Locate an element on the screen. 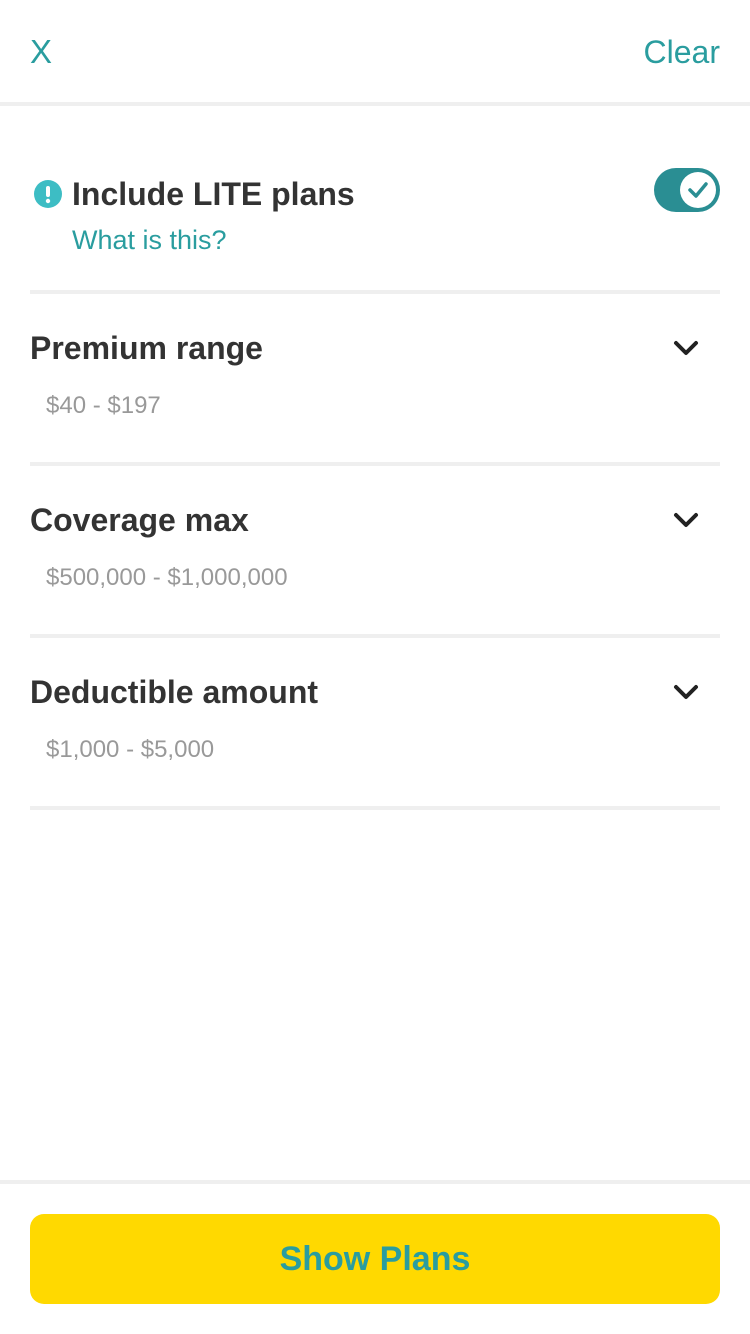  section-divider is located at coordinates (375, 808).